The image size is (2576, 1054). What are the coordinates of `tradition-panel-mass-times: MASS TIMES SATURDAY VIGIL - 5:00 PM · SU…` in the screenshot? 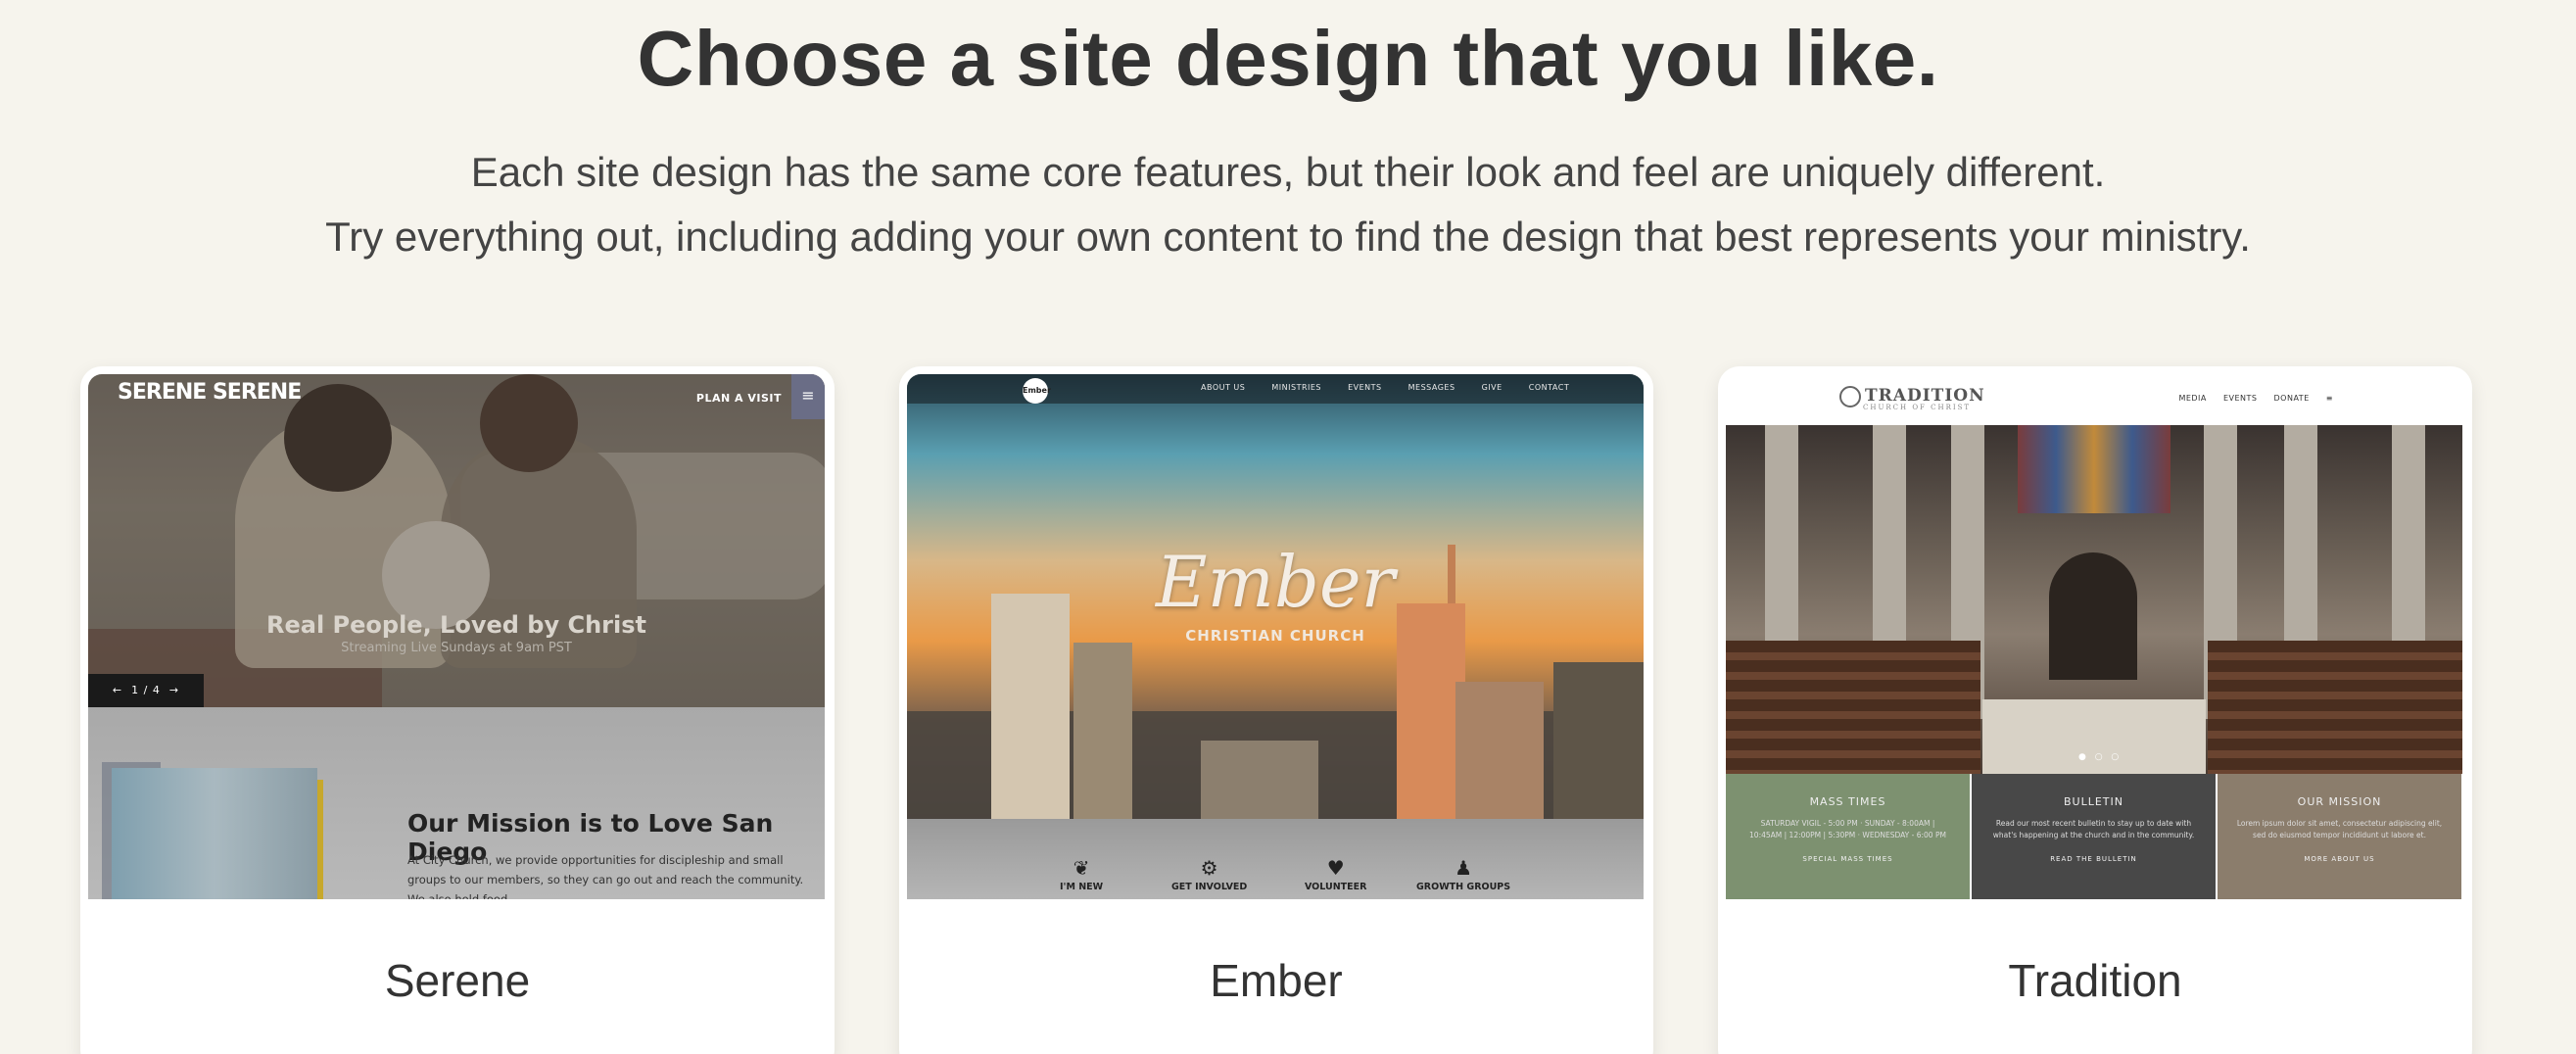 It's located at (1848, 836).